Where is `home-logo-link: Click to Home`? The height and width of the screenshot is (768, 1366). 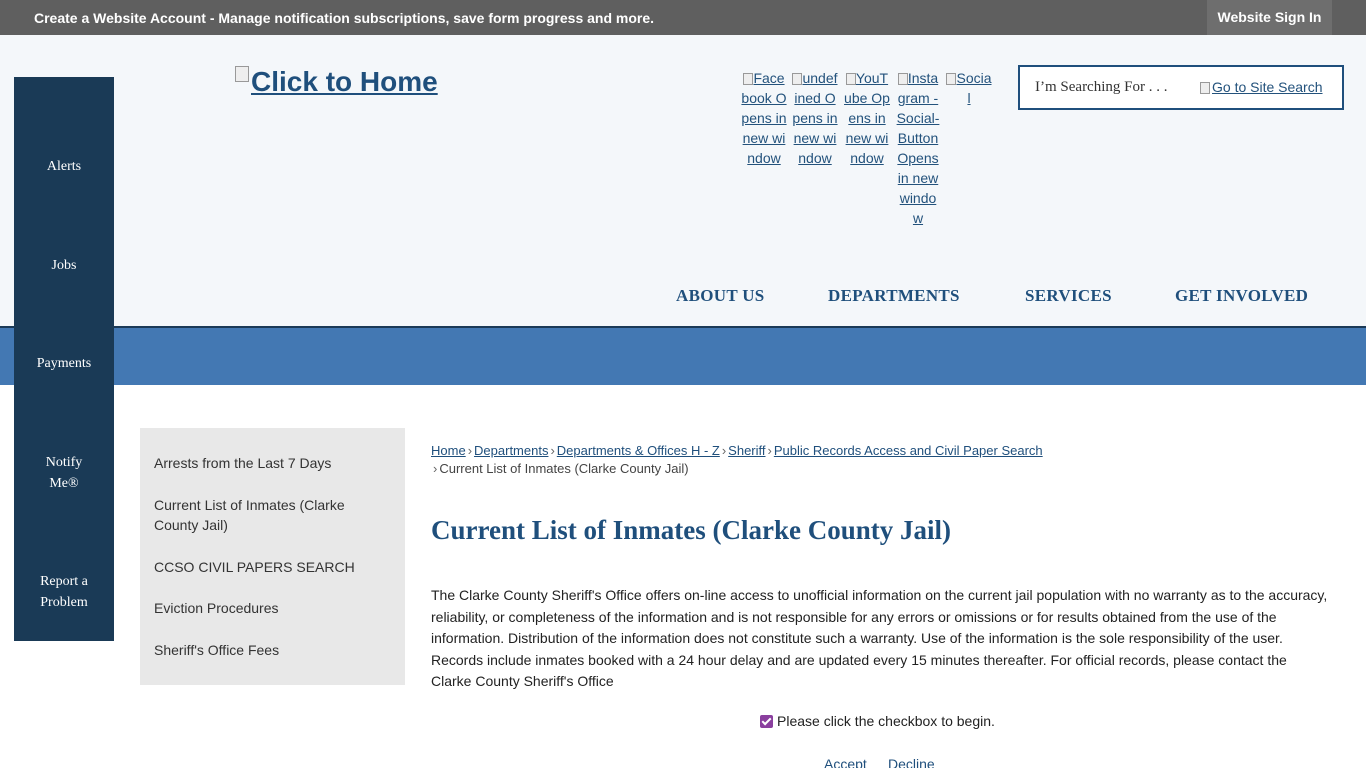 home-logo-link: Click to Home is located at coordinates (336, 82).